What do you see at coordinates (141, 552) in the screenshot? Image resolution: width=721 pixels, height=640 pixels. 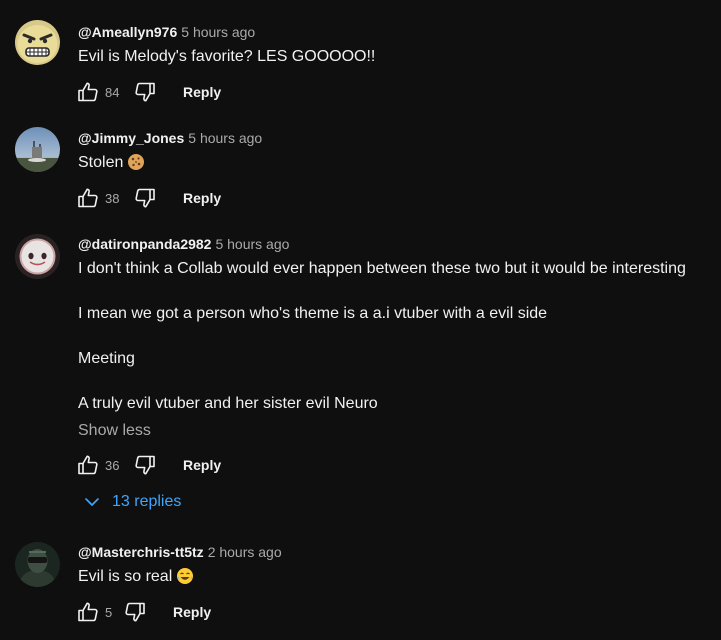 I see `comment-author: @Masterchris-tt5tz` at bounding box center [141, 552].